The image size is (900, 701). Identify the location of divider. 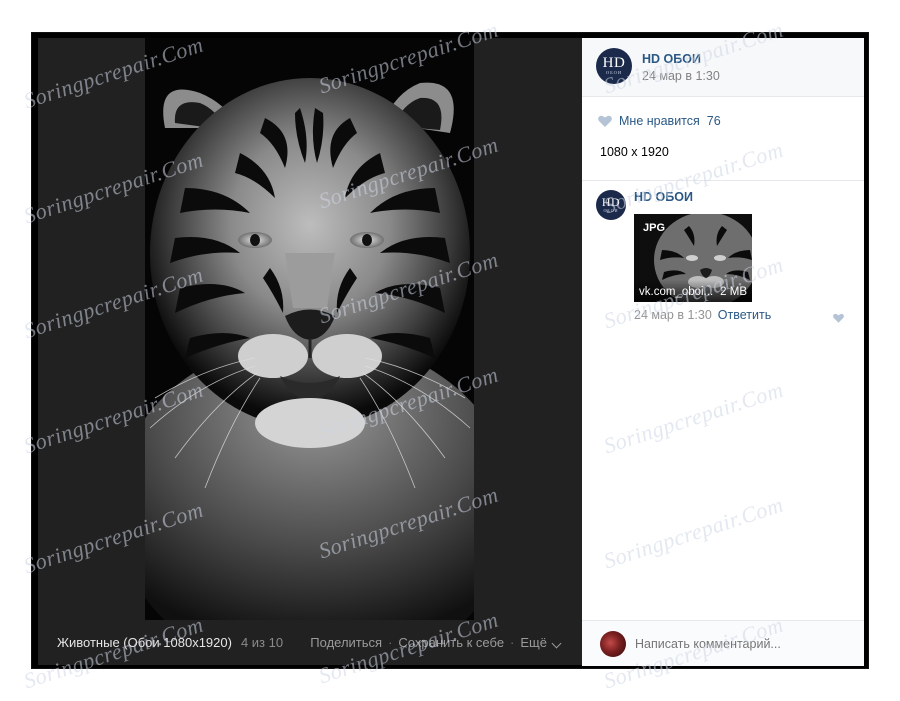
(723, 180).